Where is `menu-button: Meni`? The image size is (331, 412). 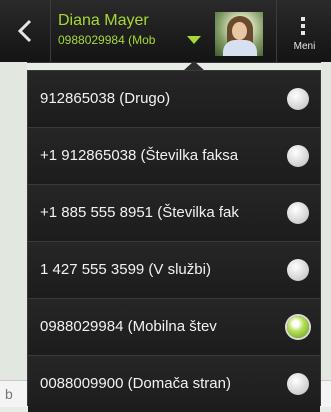 menu-button: Meni is located at coordinates (303, 31).